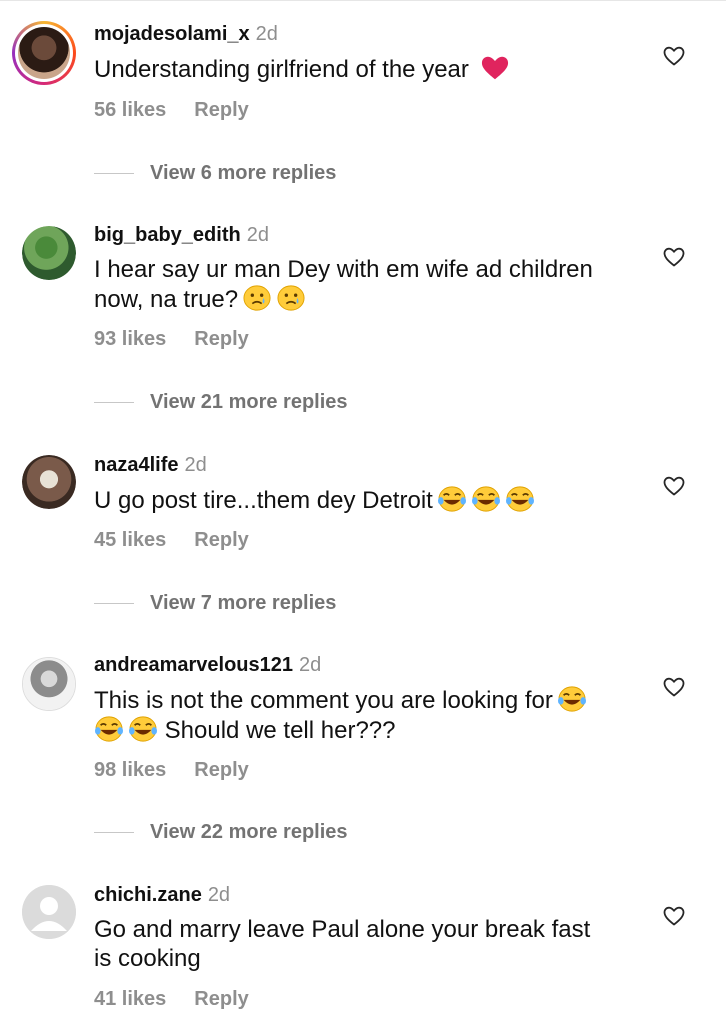  I want to click on comment-meta: 45 likes Reply, so click(171, 540).